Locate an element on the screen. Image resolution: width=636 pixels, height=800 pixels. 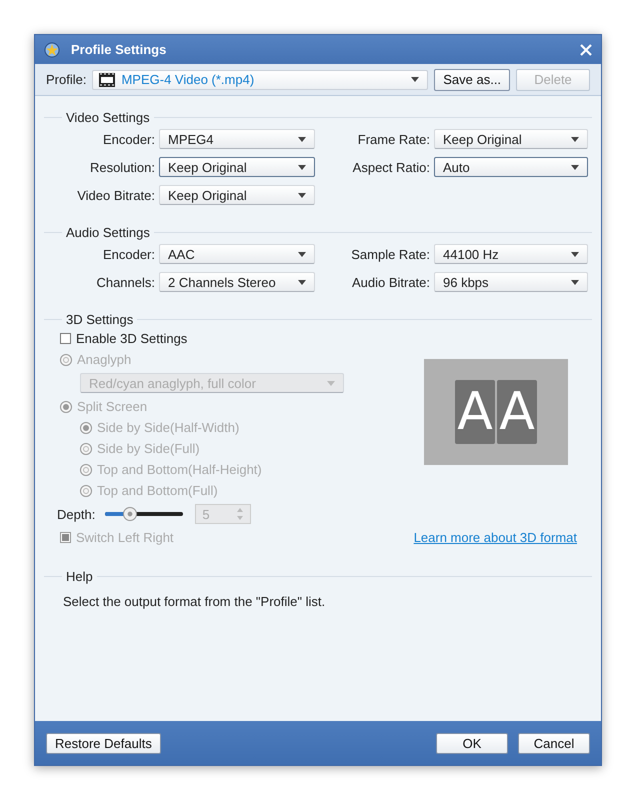
dropdown: 2 Channels Stereo is located at coordinates (237, 282).